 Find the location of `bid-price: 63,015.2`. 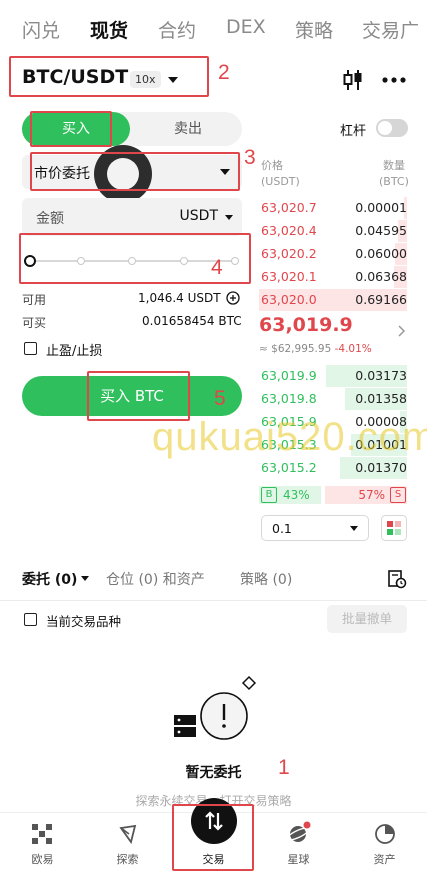

bid-price: 63,015.2 is located at coordinates (289, 467).